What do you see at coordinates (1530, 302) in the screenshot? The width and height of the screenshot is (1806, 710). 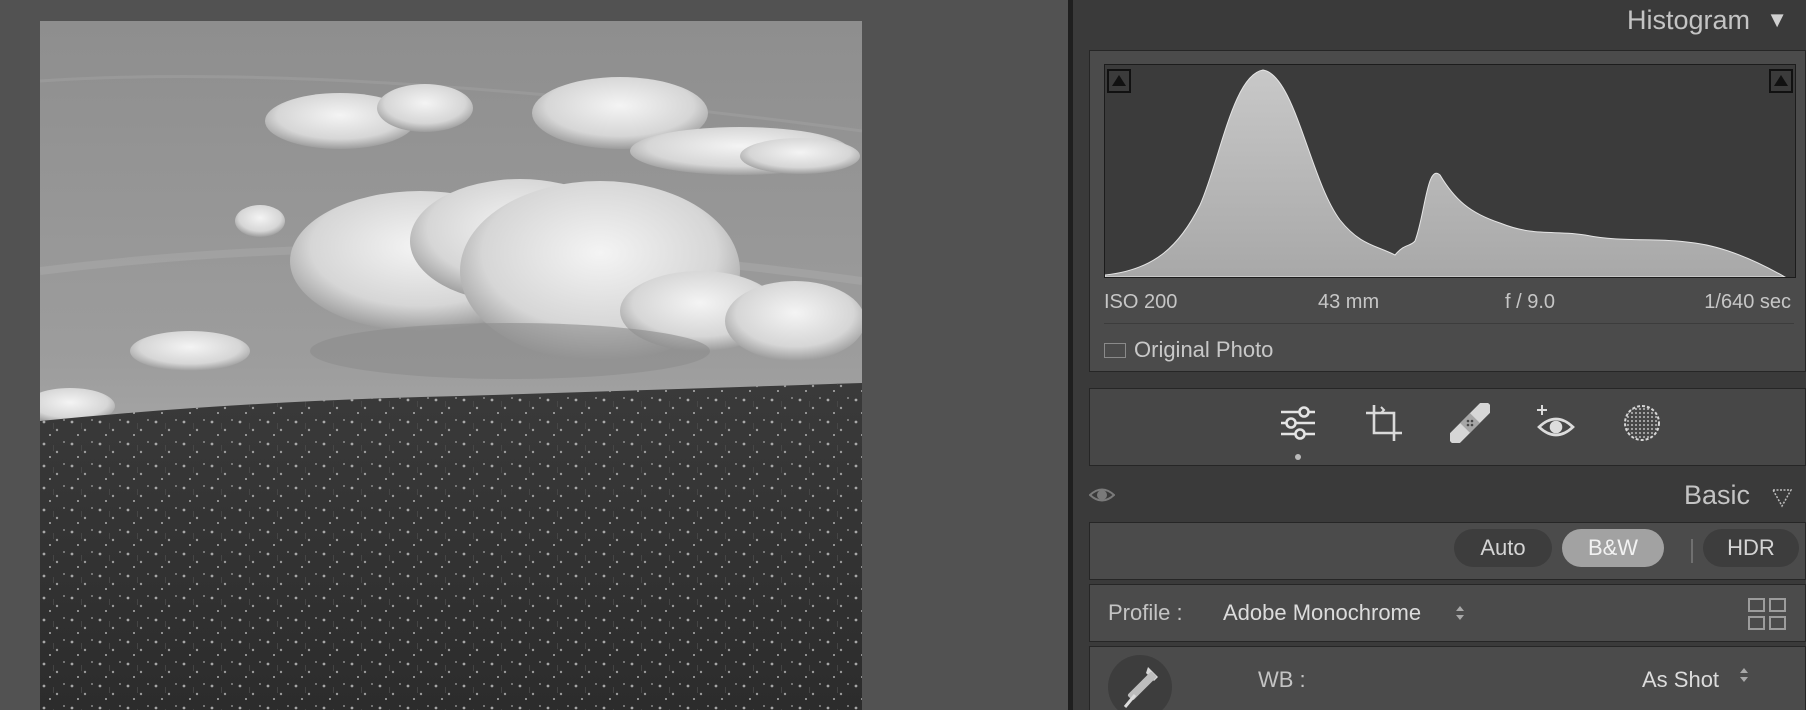 I see `exif-aperture: f / 9.0` at bounding box center [1530, 302].